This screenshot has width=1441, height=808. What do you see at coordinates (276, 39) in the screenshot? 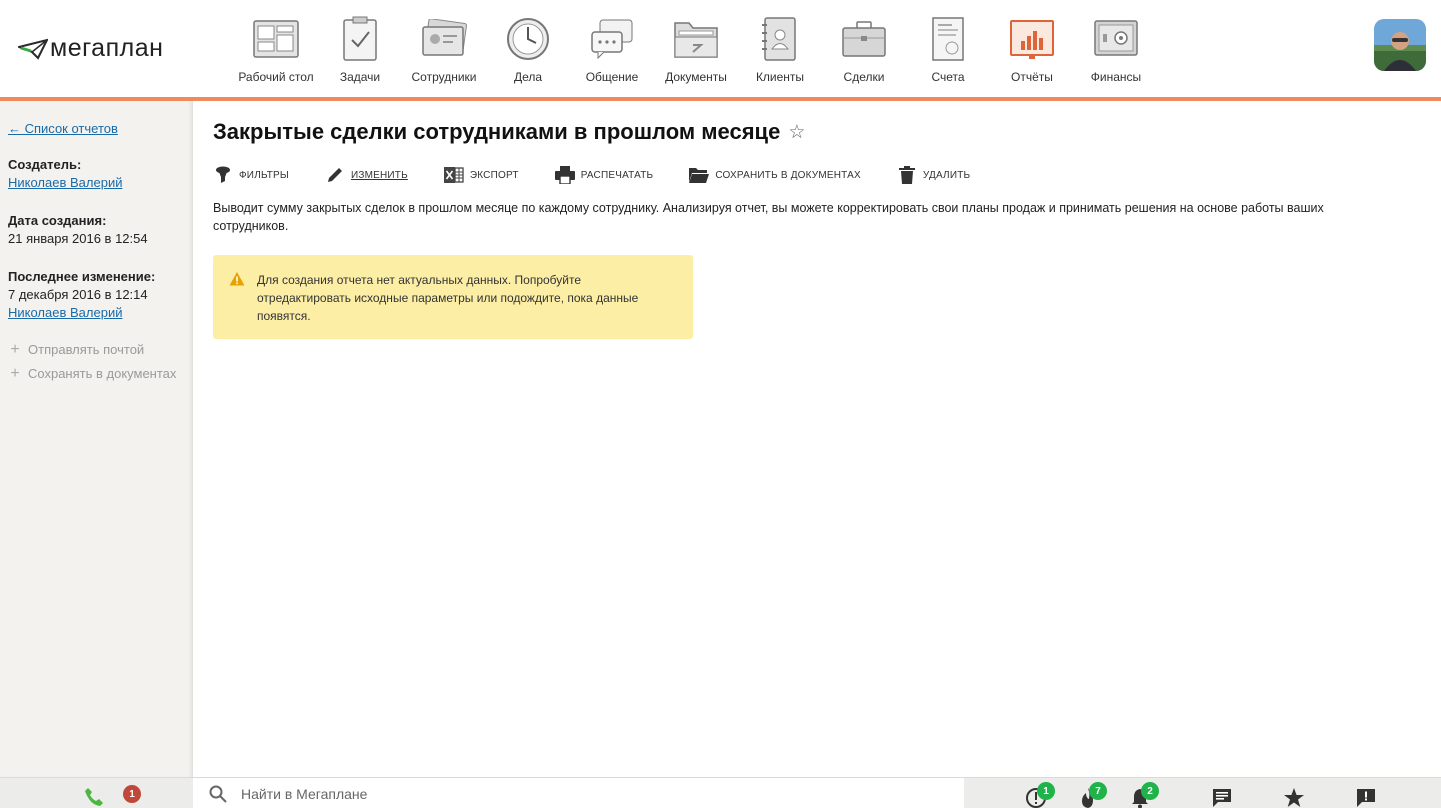
I see `desktop-icon` at bounding box center [276, 39].